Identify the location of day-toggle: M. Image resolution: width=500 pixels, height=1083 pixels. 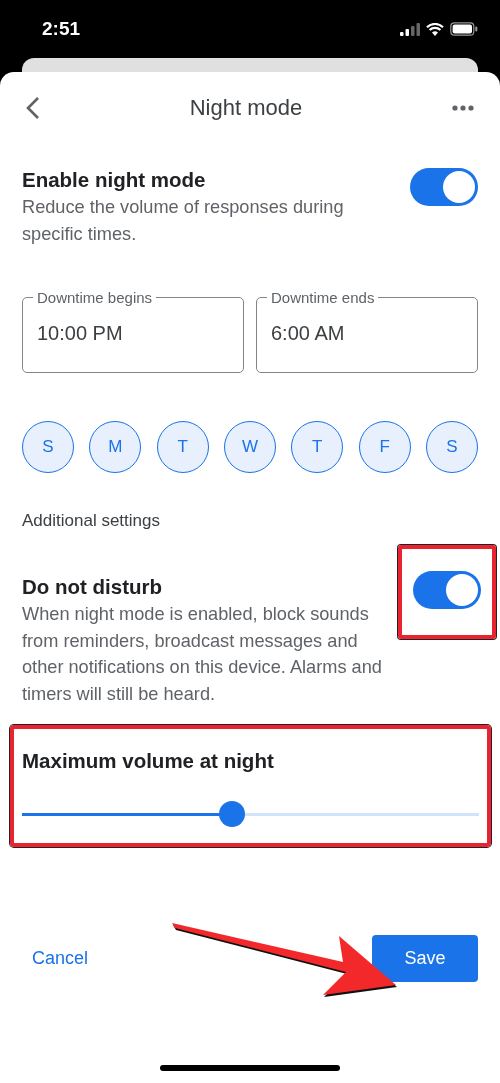
(115, 447).